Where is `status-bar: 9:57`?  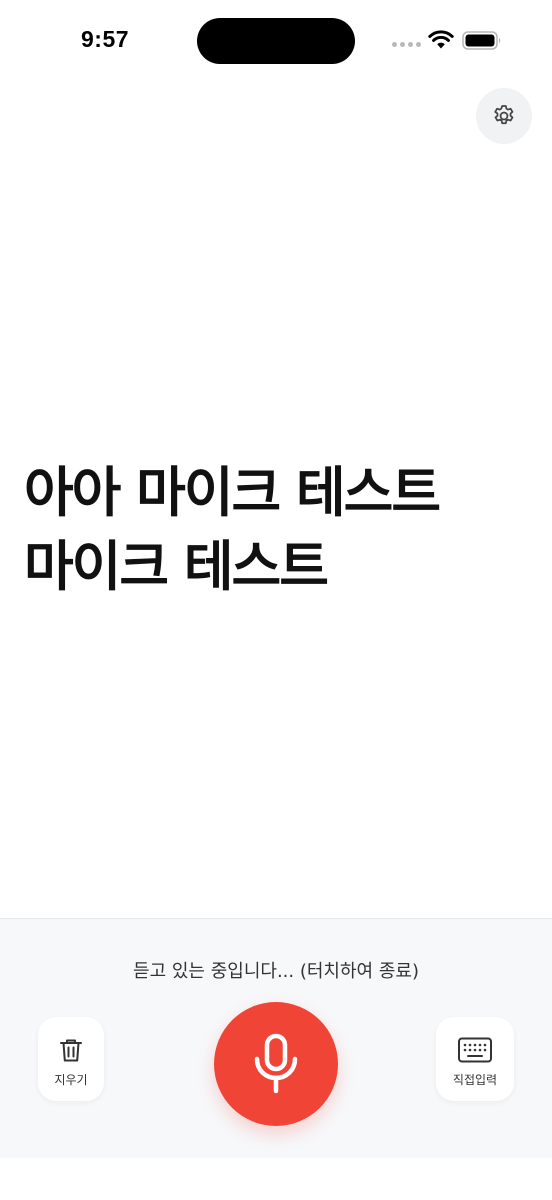
status-bar: 9:57 is located at coordinates (276, 42).